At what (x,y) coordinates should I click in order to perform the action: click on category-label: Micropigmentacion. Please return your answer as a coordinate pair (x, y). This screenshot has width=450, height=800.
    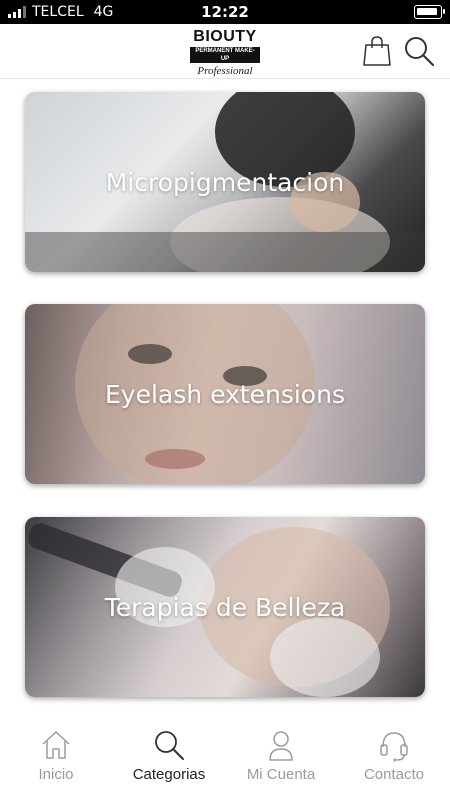
    Looking at the image, I should click on (225, 182).